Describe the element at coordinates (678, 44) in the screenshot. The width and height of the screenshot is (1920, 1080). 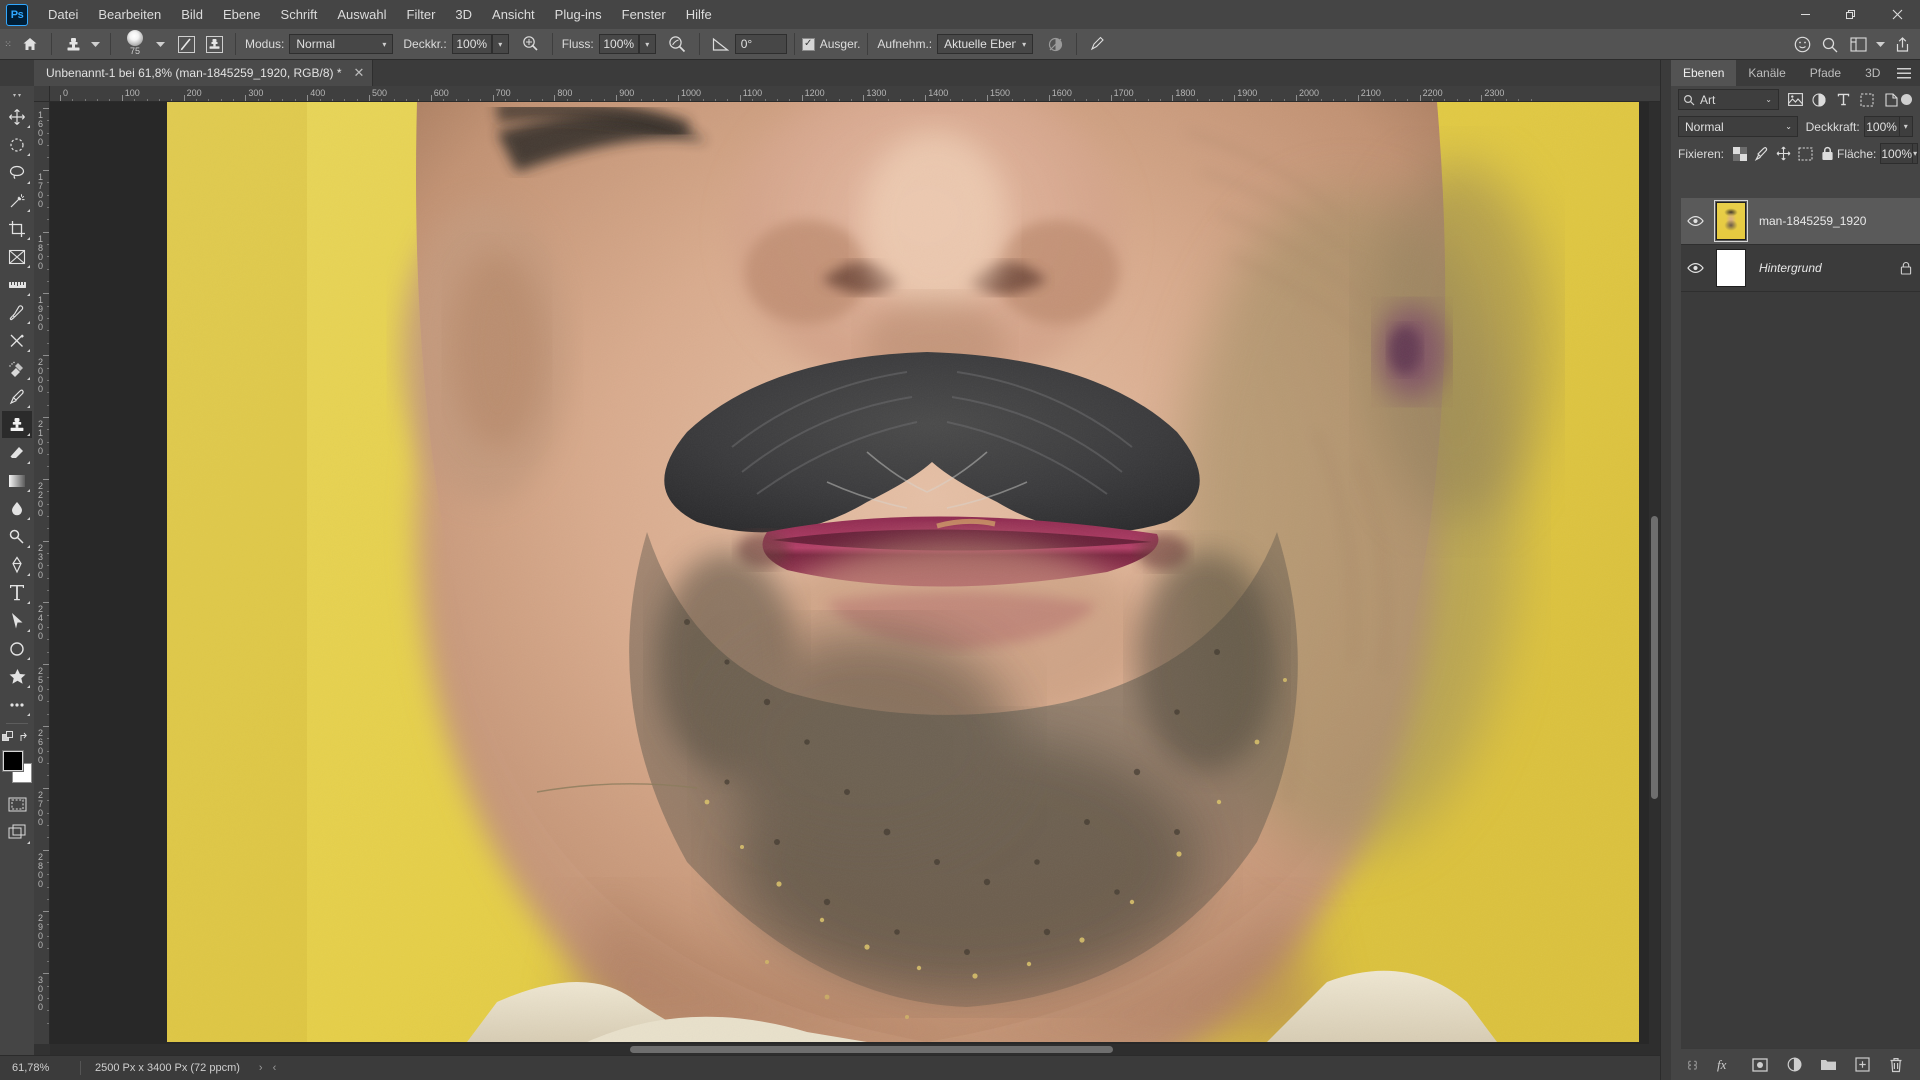
I see `smoothing-icon` at that location.